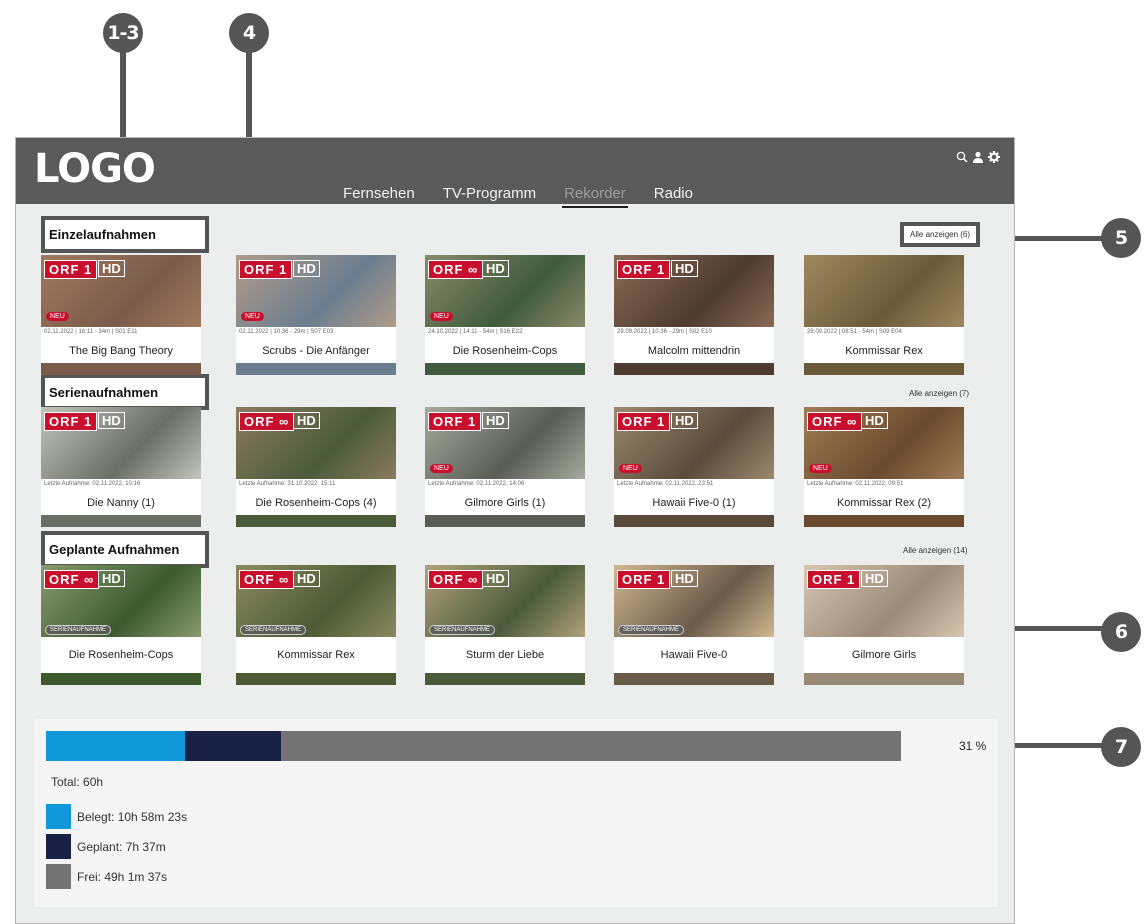 This screenshot has width=1145, height=924. I want to click on nav-rekorder: Rekorder, so click(595, 196).